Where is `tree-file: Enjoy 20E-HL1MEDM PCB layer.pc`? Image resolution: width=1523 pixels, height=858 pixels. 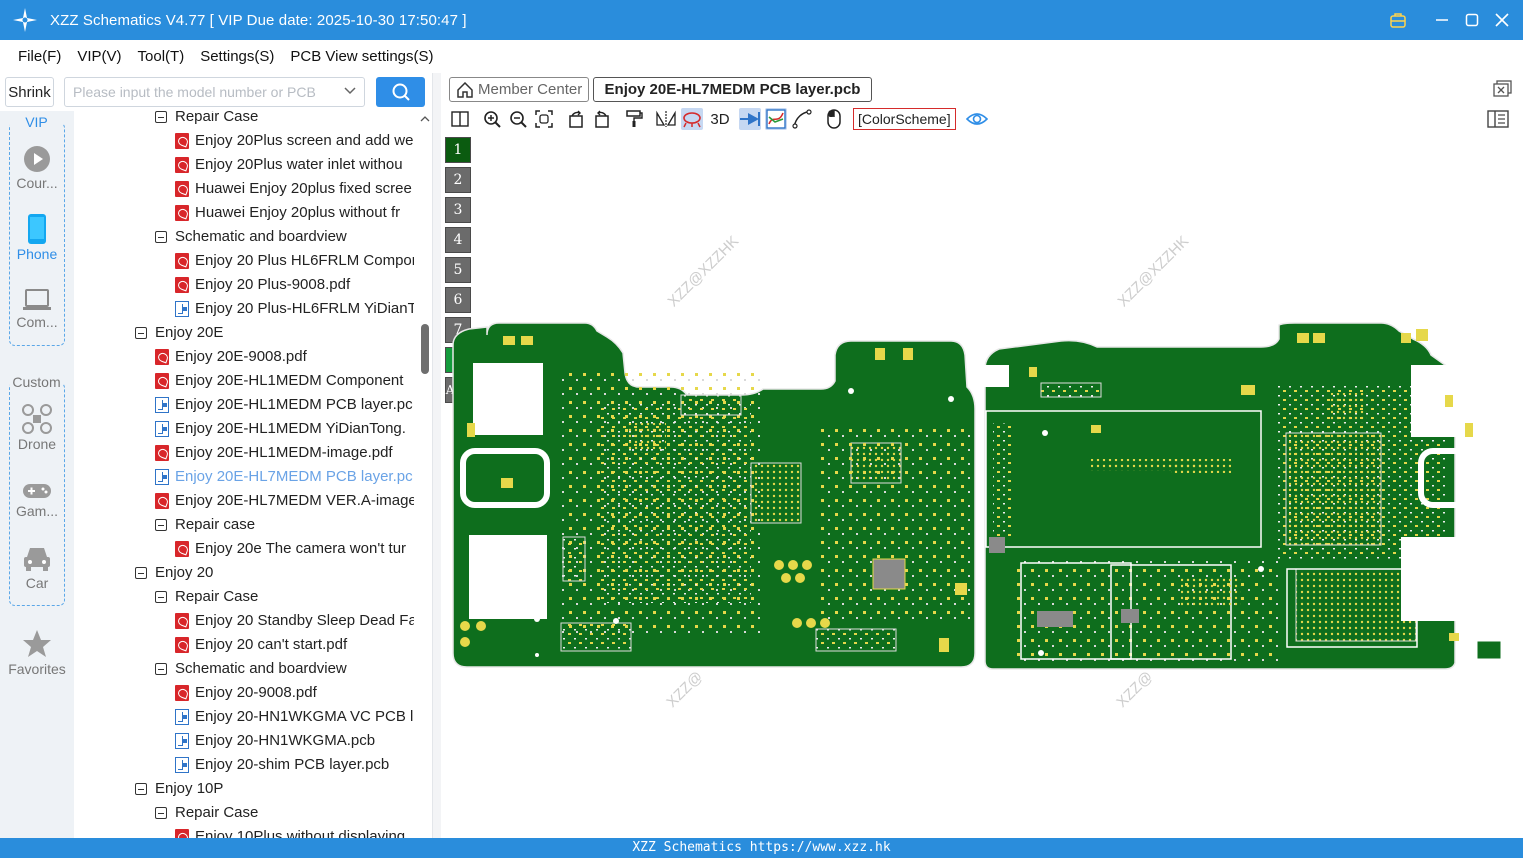
tree-file: Enjoy 20E-HL1MEDM PCB layer.pc is located at coordinates (284, 405).